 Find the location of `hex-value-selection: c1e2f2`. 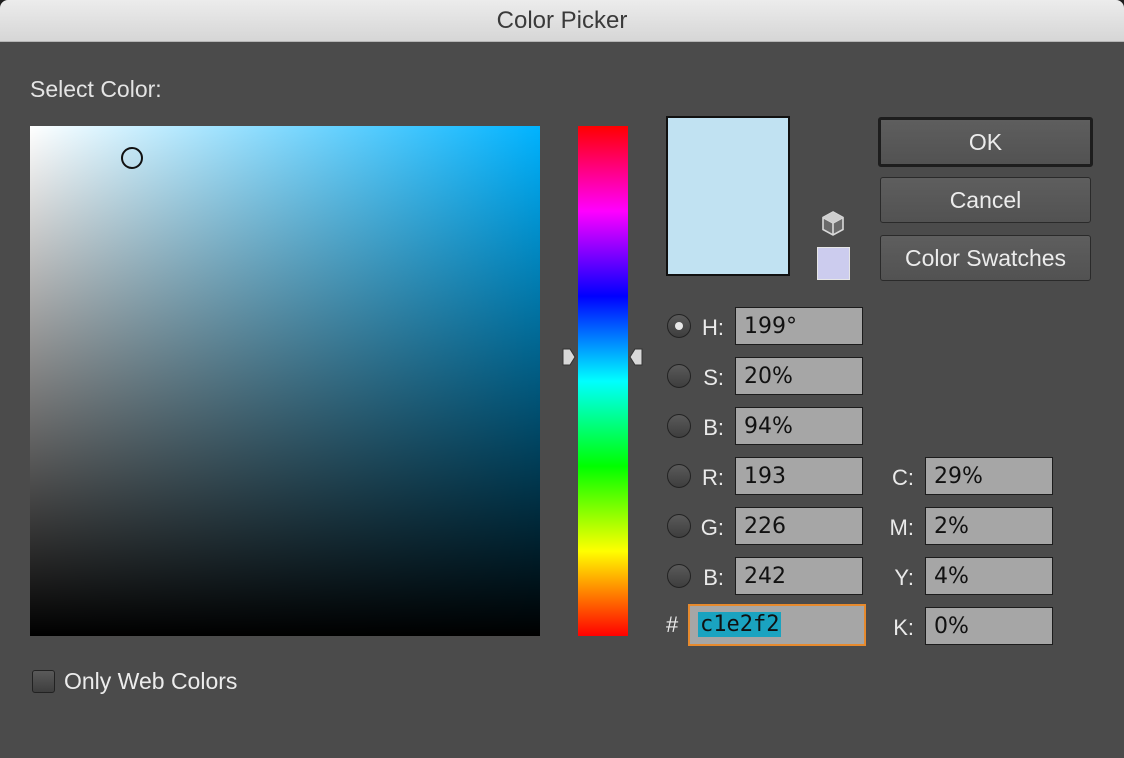

hex-value-selection: c1e2f2 is located at coordinates (740, 624).